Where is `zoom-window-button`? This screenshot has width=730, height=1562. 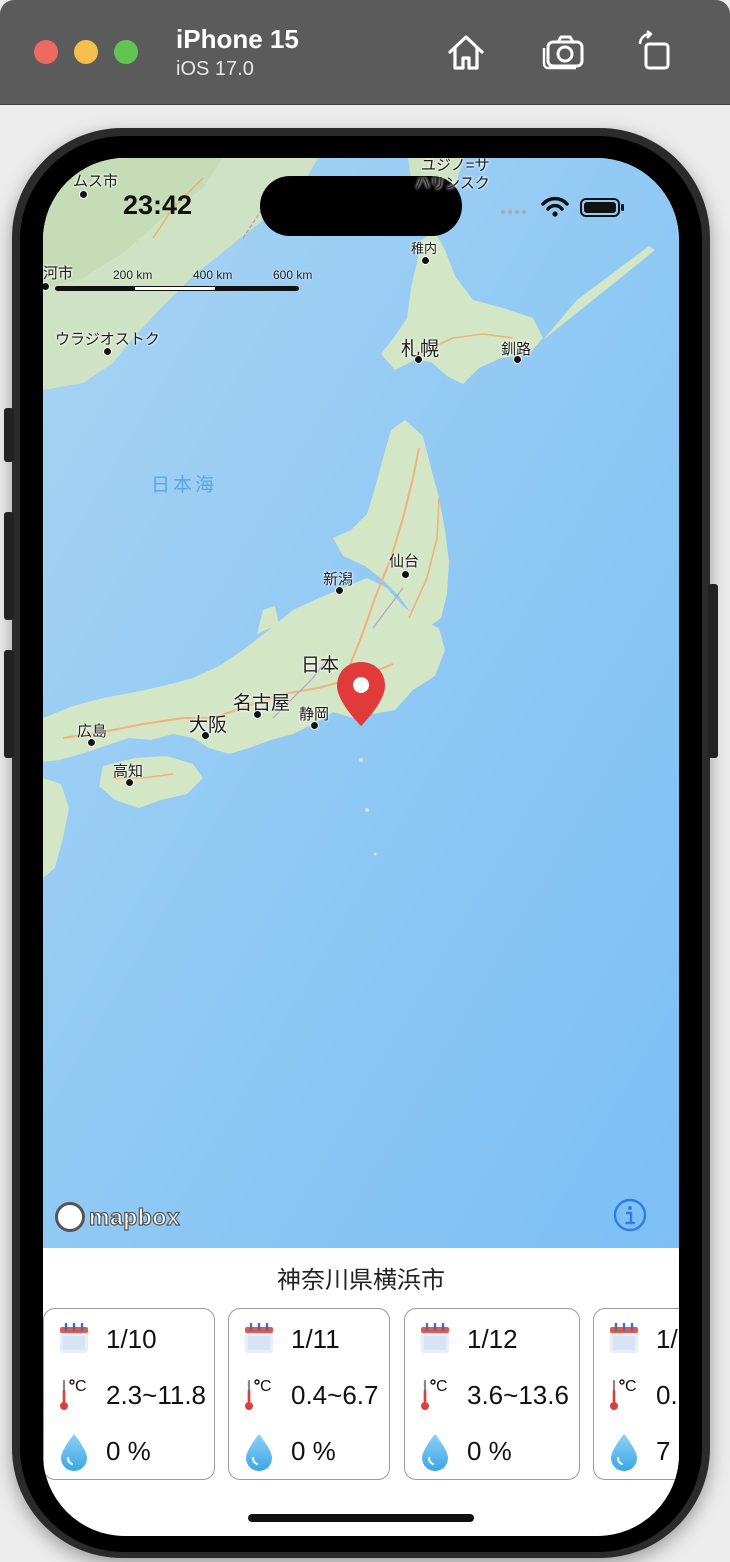 zoom-window-button is located at coordinates (126, 52).